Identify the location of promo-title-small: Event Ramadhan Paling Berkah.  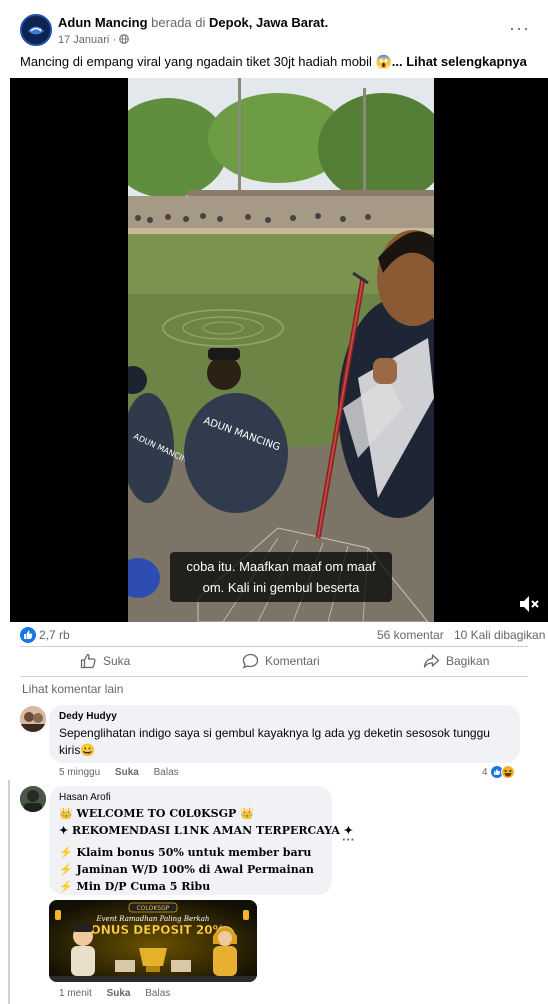
(153, 919).